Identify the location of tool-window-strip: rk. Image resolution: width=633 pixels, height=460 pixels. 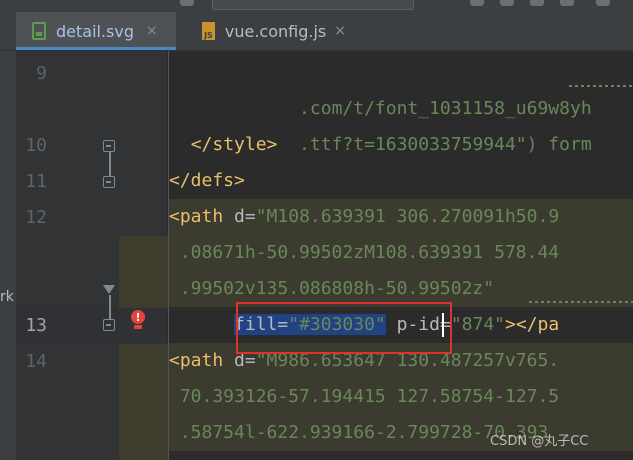
(8, 255).